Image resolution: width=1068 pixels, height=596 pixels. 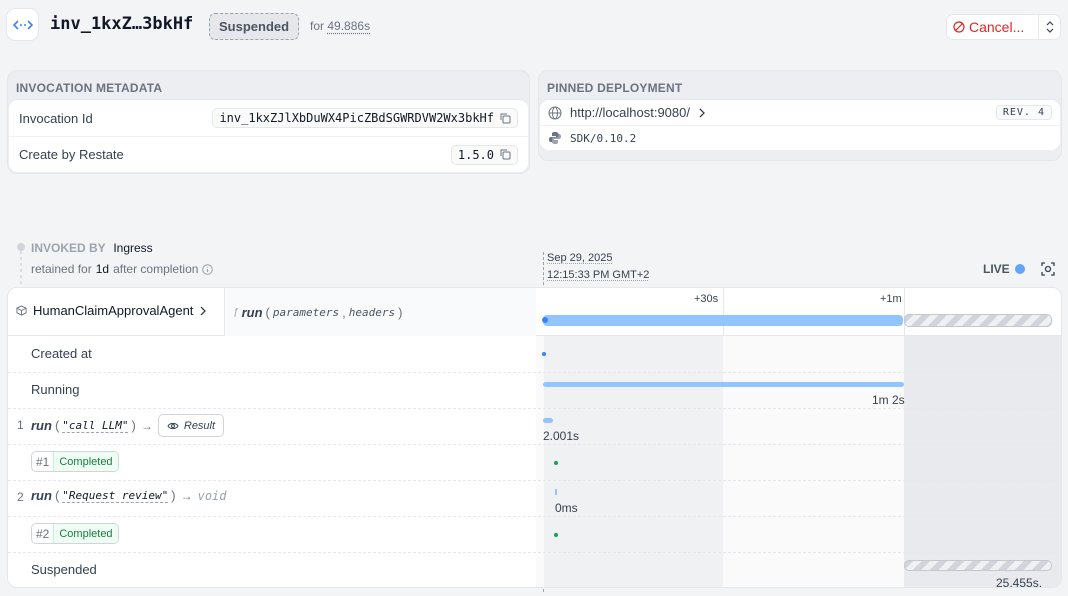 What do you see at coordinates (41, 425) in the screenshot?
I see `step1-fn: run` at bounding box center [41, 425].